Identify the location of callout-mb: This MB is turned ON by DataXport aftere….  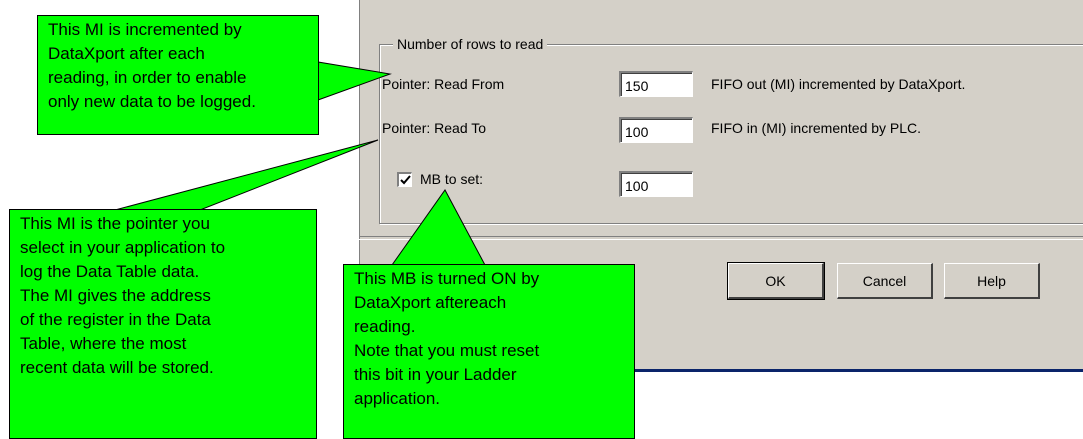
(489, 351).